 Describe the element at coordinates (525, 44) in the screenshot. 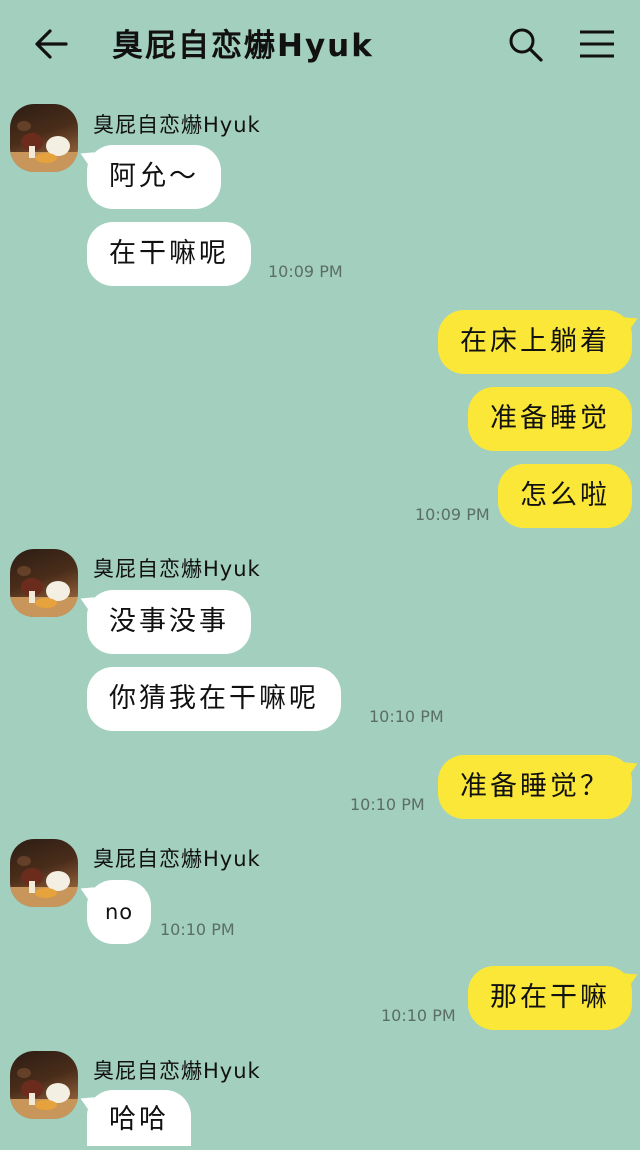

I see `search-icon` at that location.